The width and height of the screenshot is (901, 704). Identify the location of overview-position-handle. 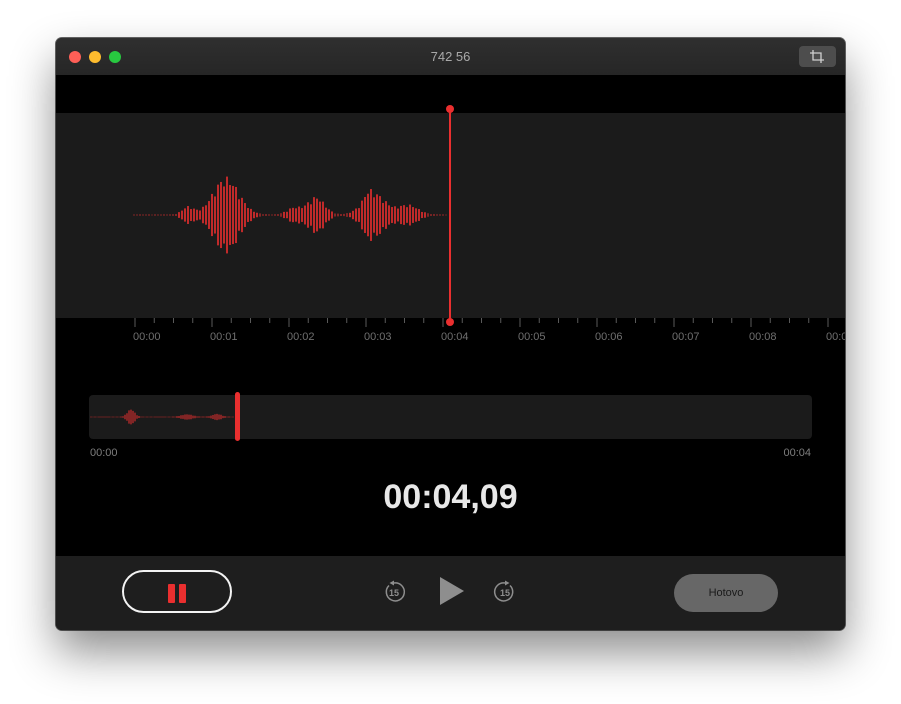
(237, 416).